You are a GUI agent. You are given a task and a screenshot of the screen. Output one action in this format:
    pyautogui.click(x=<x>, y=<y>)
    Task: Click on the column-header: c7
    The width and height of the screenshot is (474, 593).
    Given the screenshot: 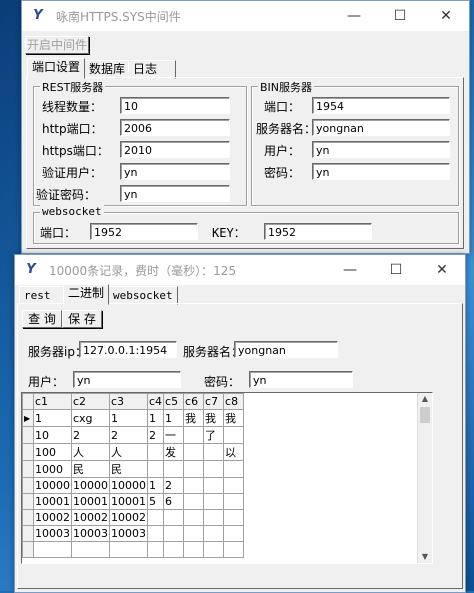 What is the action you would take?
    pyautogui.click(x=214, y=401)
    